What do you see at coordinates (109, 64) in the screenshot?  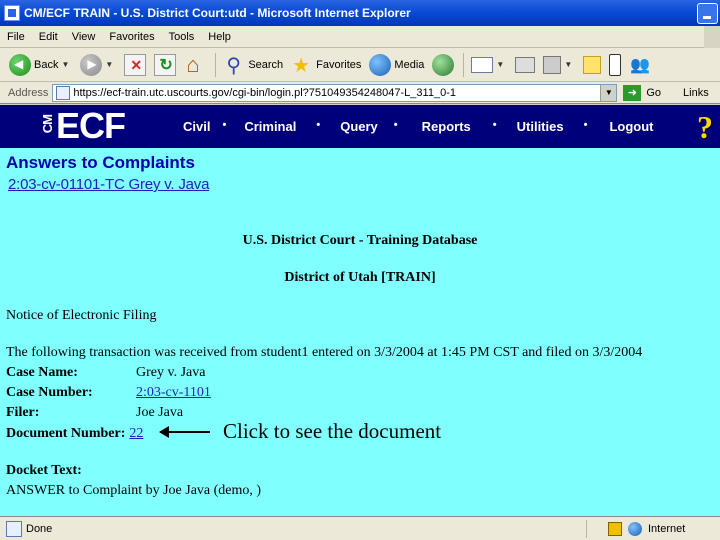 I see `forward-dropdown-icon: ▼` at bounding box center [109, 64].